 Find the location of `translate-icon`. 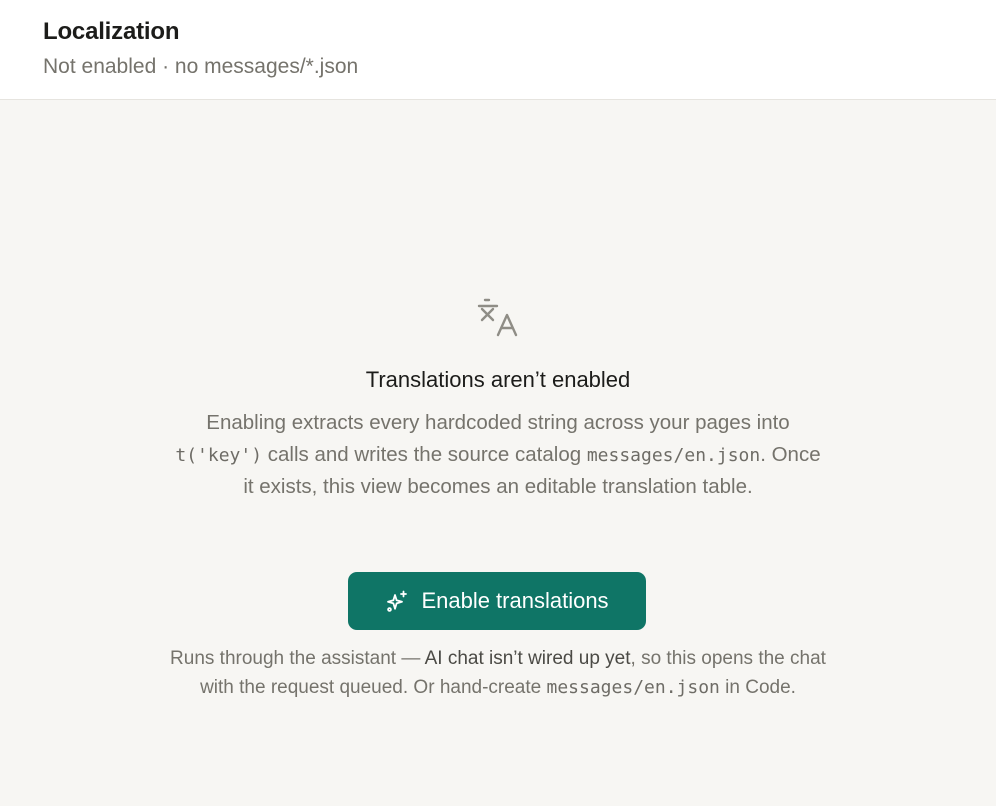

translate-icon is located at coordinates (497, 317).